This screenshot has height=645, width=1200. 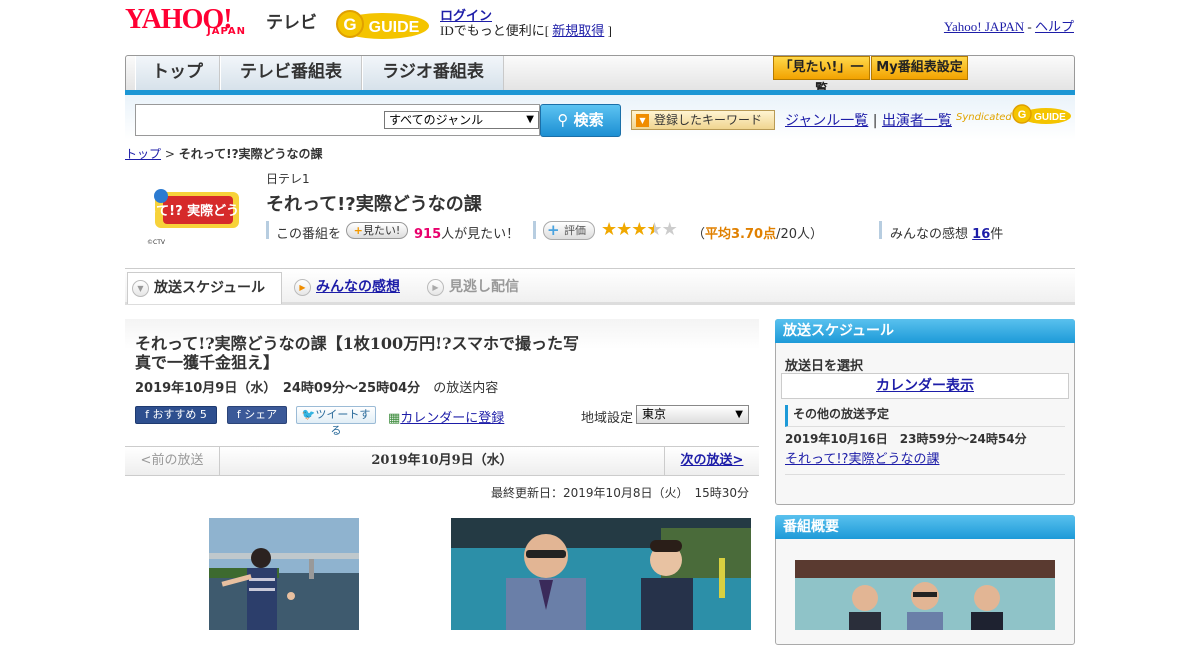 I want to click on facebook-share-button: f シェア, so click(x=257, y=415).